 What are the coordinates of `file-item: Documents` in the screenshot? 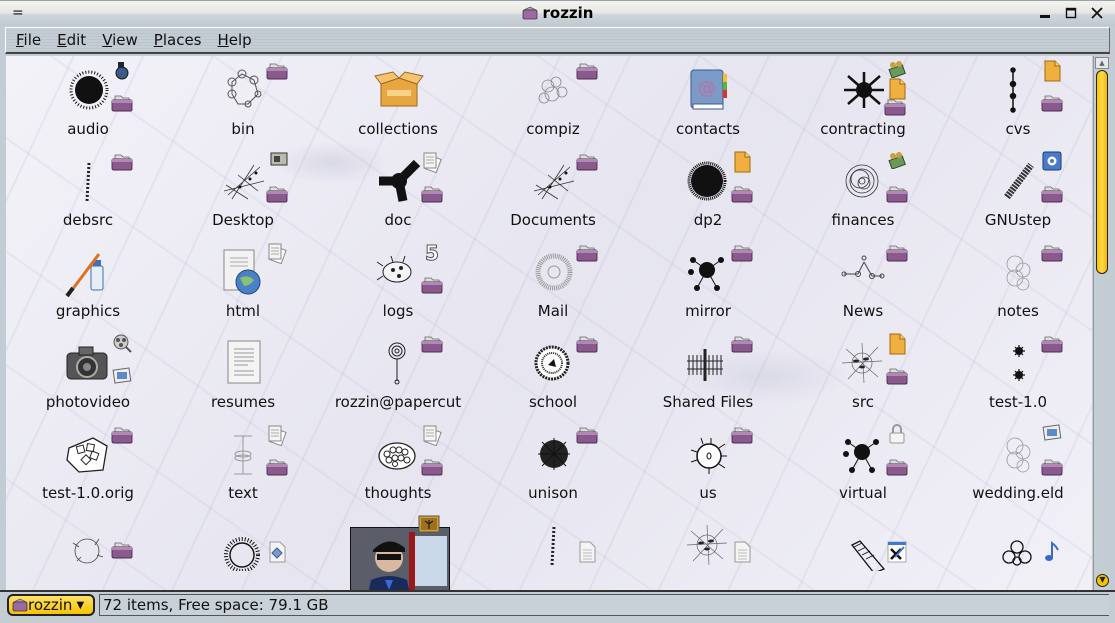 It's located at (553, 191).